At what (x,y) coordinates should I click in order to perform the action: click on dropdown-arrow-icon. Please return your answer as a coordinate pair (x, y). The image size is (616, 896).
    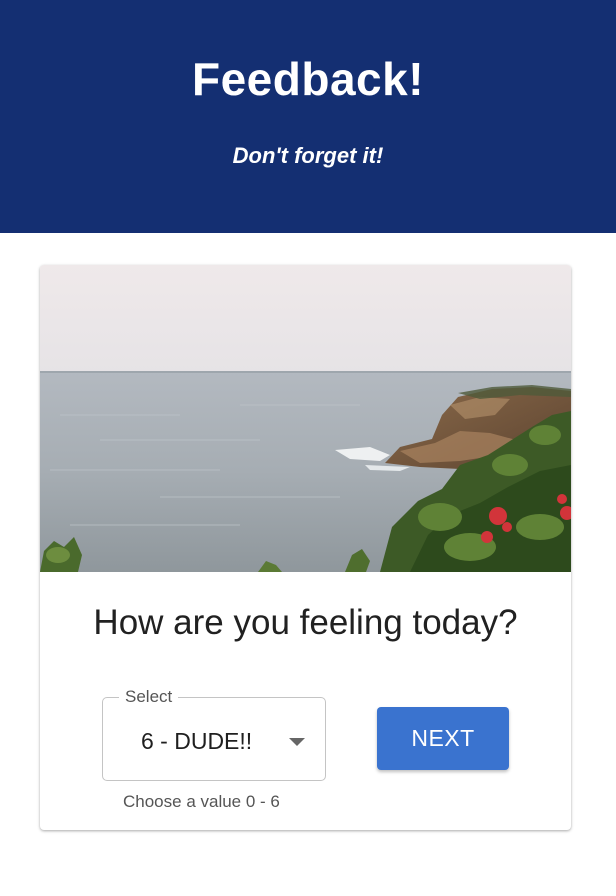
    Looking at the image, I should click on (297, 742).